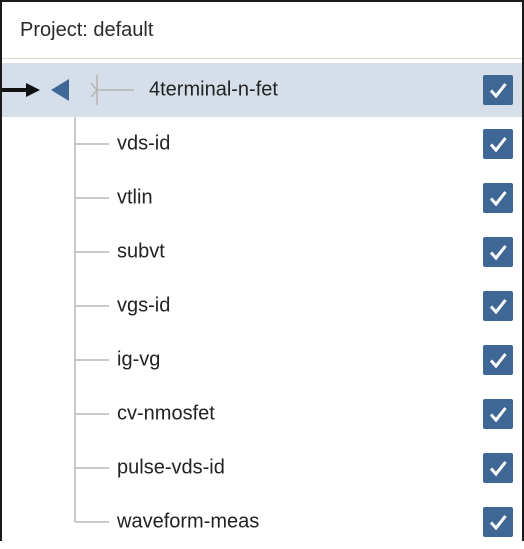 The image size is (524, 549). I want to click on tree-node-label: vds-id, so click(144, 143).